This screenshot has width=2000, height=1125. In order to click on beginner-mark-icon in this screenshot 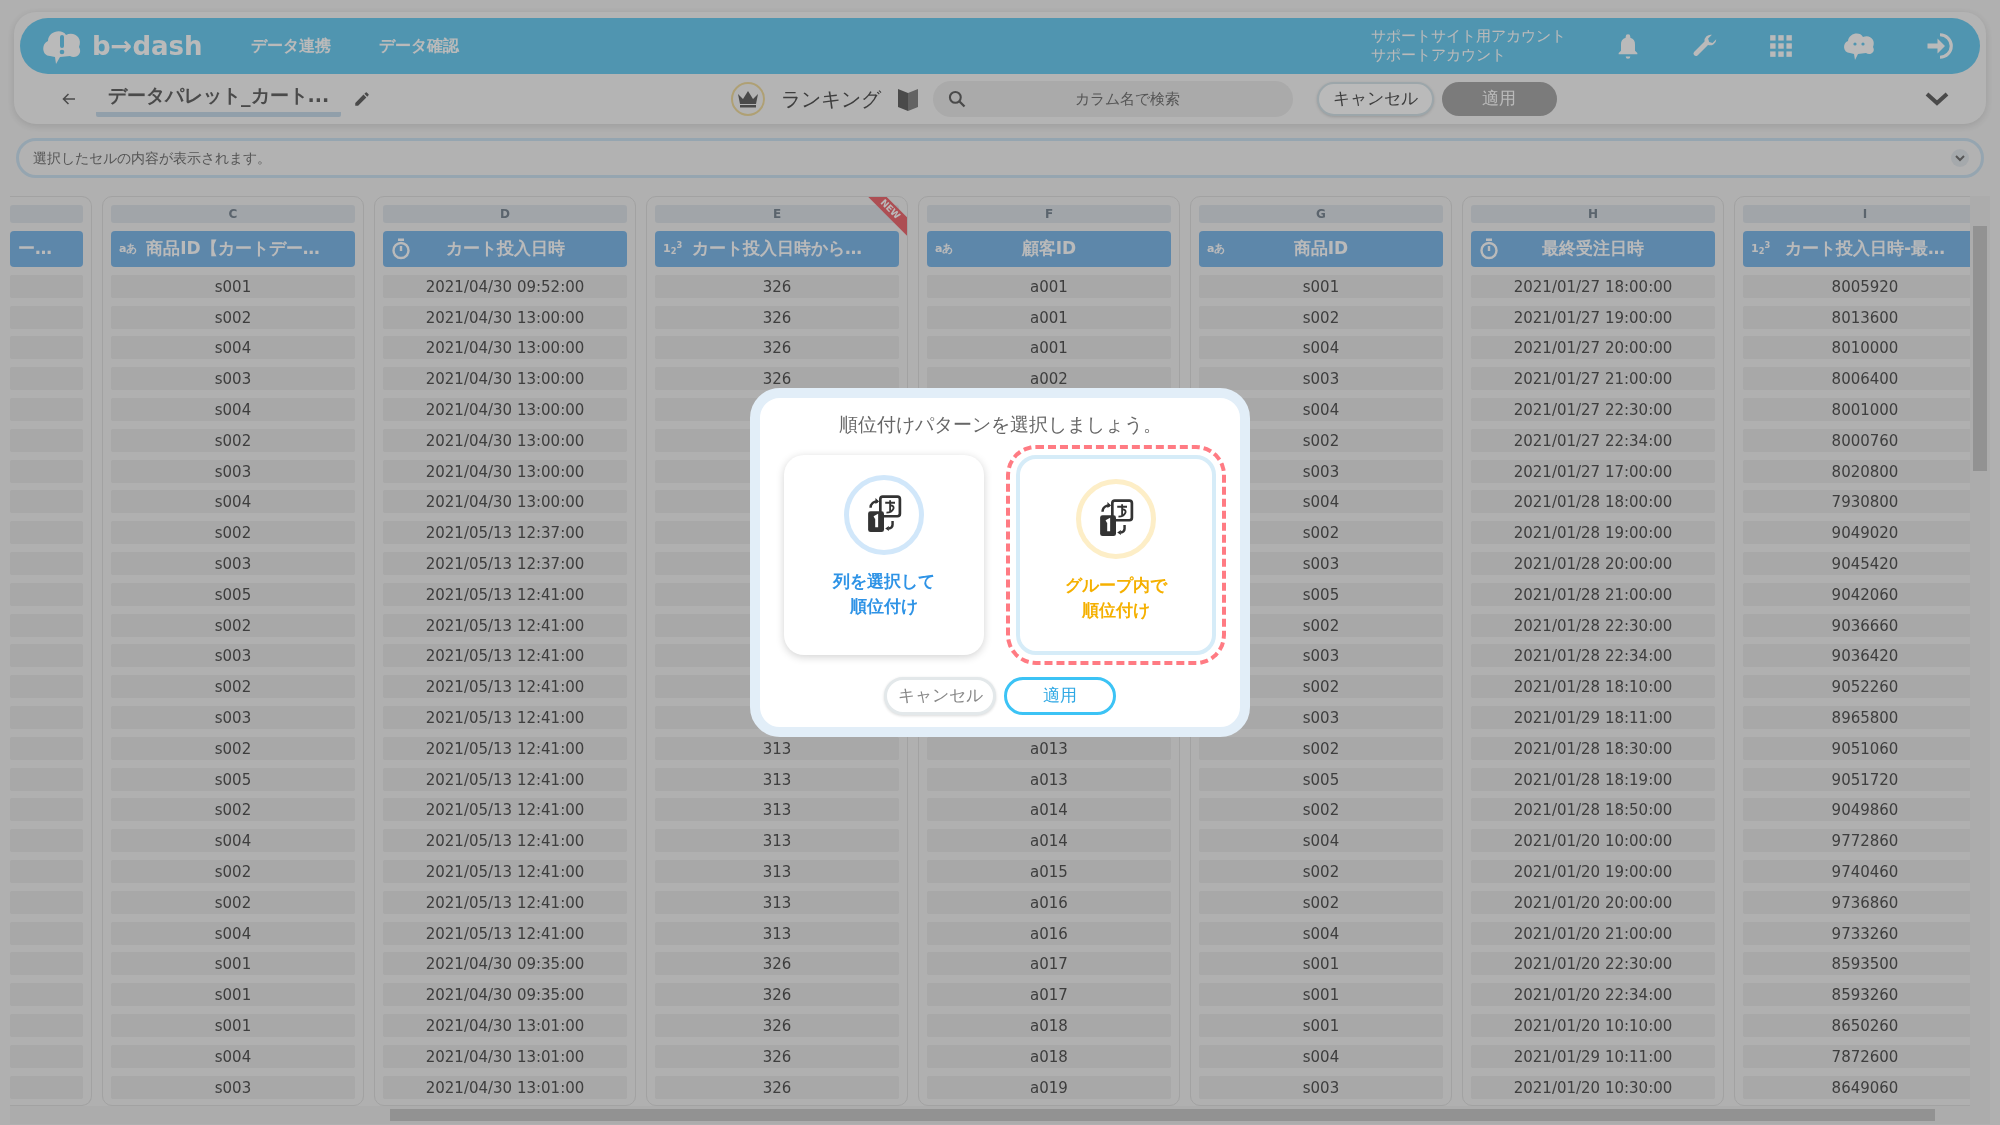, I will do `click(907, 99)`.